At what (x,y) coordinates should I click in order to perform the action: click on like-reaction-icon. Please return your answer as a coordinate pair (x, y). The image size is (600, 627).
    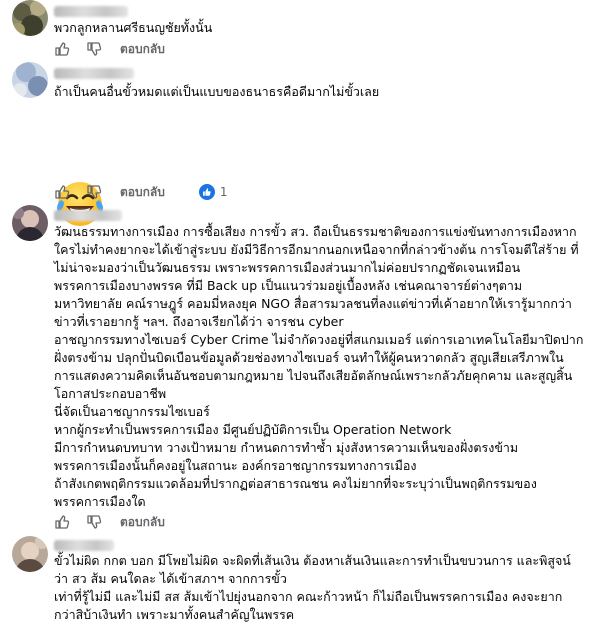
    Looking at the image, I should click on (206, 192).